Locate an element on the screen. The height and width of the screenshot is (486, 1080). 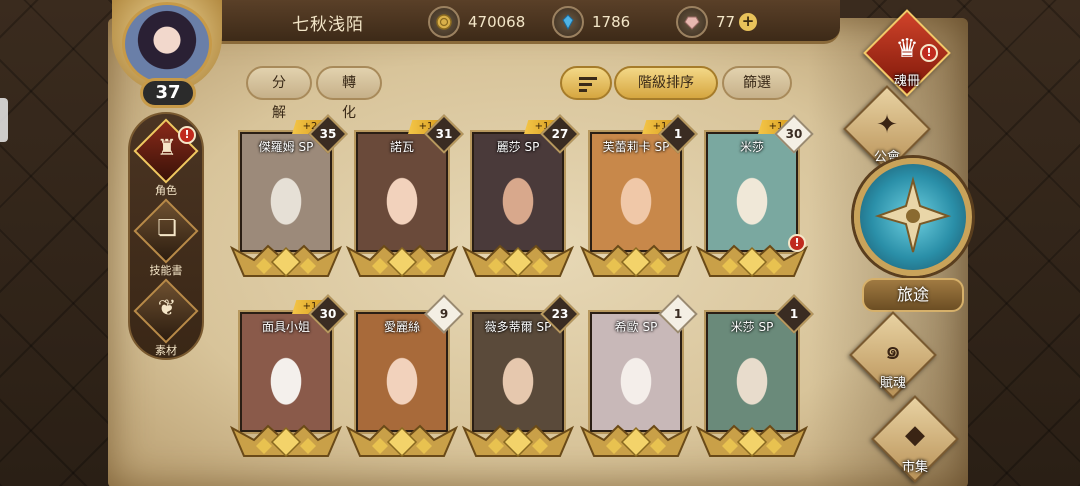
helmet-icon: ♜ is located at coordinates (167, 148).